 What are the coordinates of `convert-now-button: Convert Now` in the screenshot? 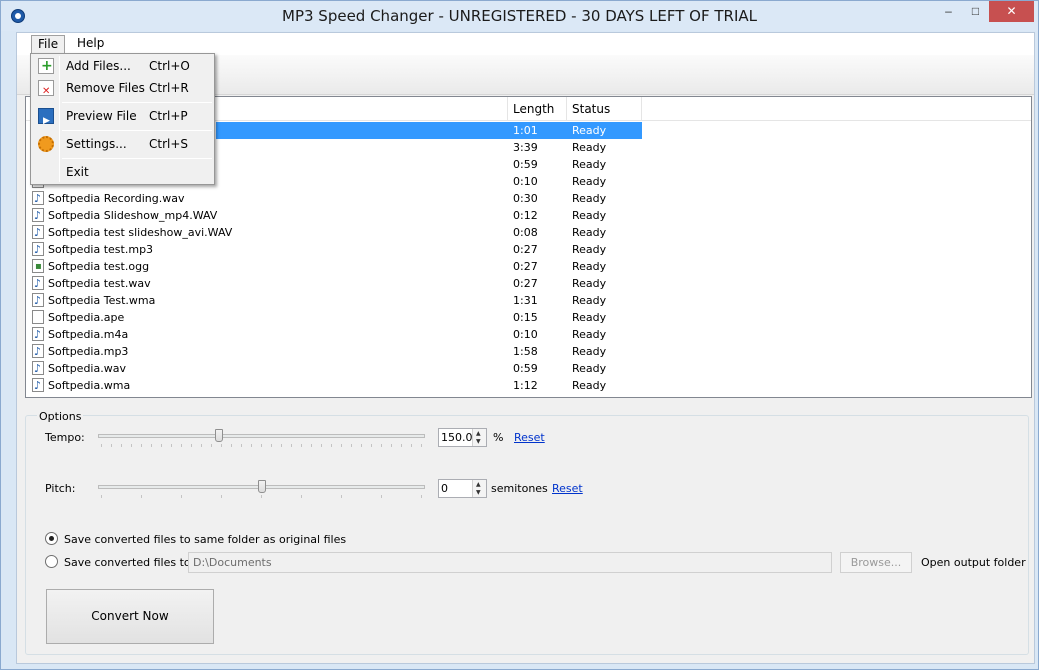 It's located at (130, 616).